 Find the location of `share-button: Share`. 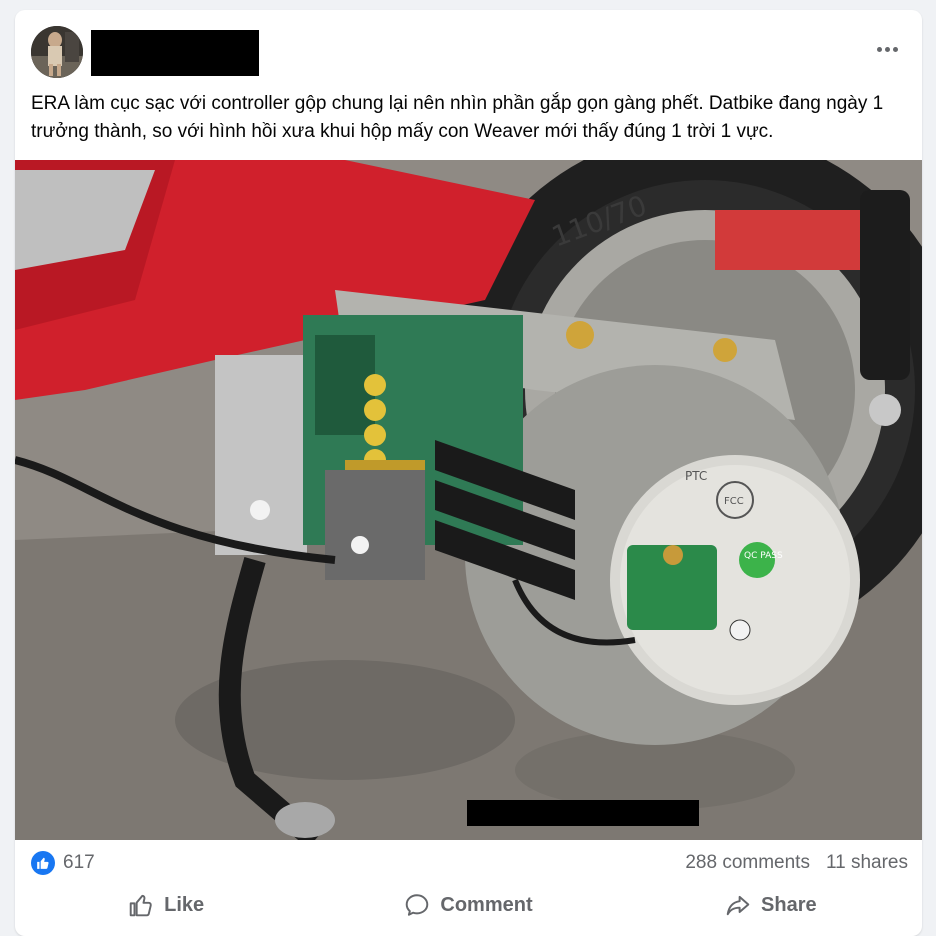

share-button: Share is located at coordinates (771, 905).